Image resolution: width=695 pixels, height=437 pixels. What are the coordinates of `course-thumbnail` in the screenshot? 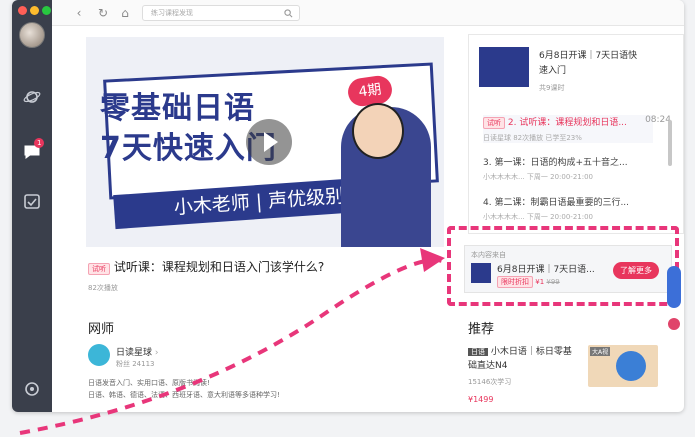 It's located at (504, 67).